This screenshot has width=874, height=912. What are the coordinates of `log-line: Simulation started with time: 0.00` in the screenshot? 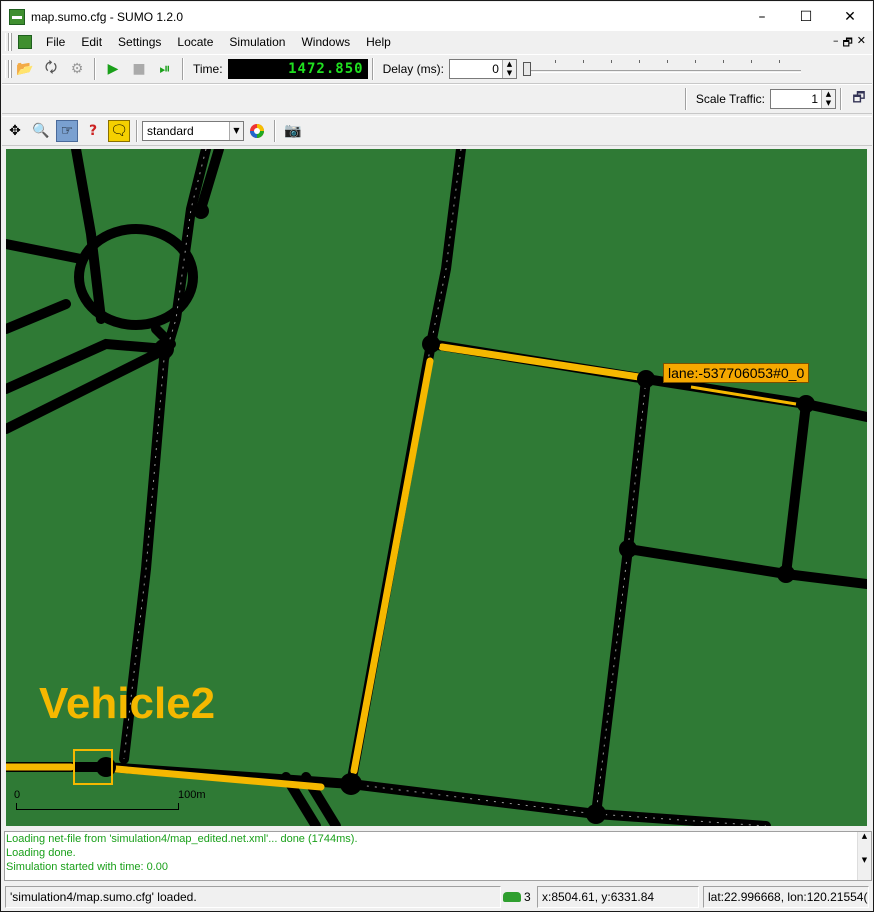 It's located at (87, 867).